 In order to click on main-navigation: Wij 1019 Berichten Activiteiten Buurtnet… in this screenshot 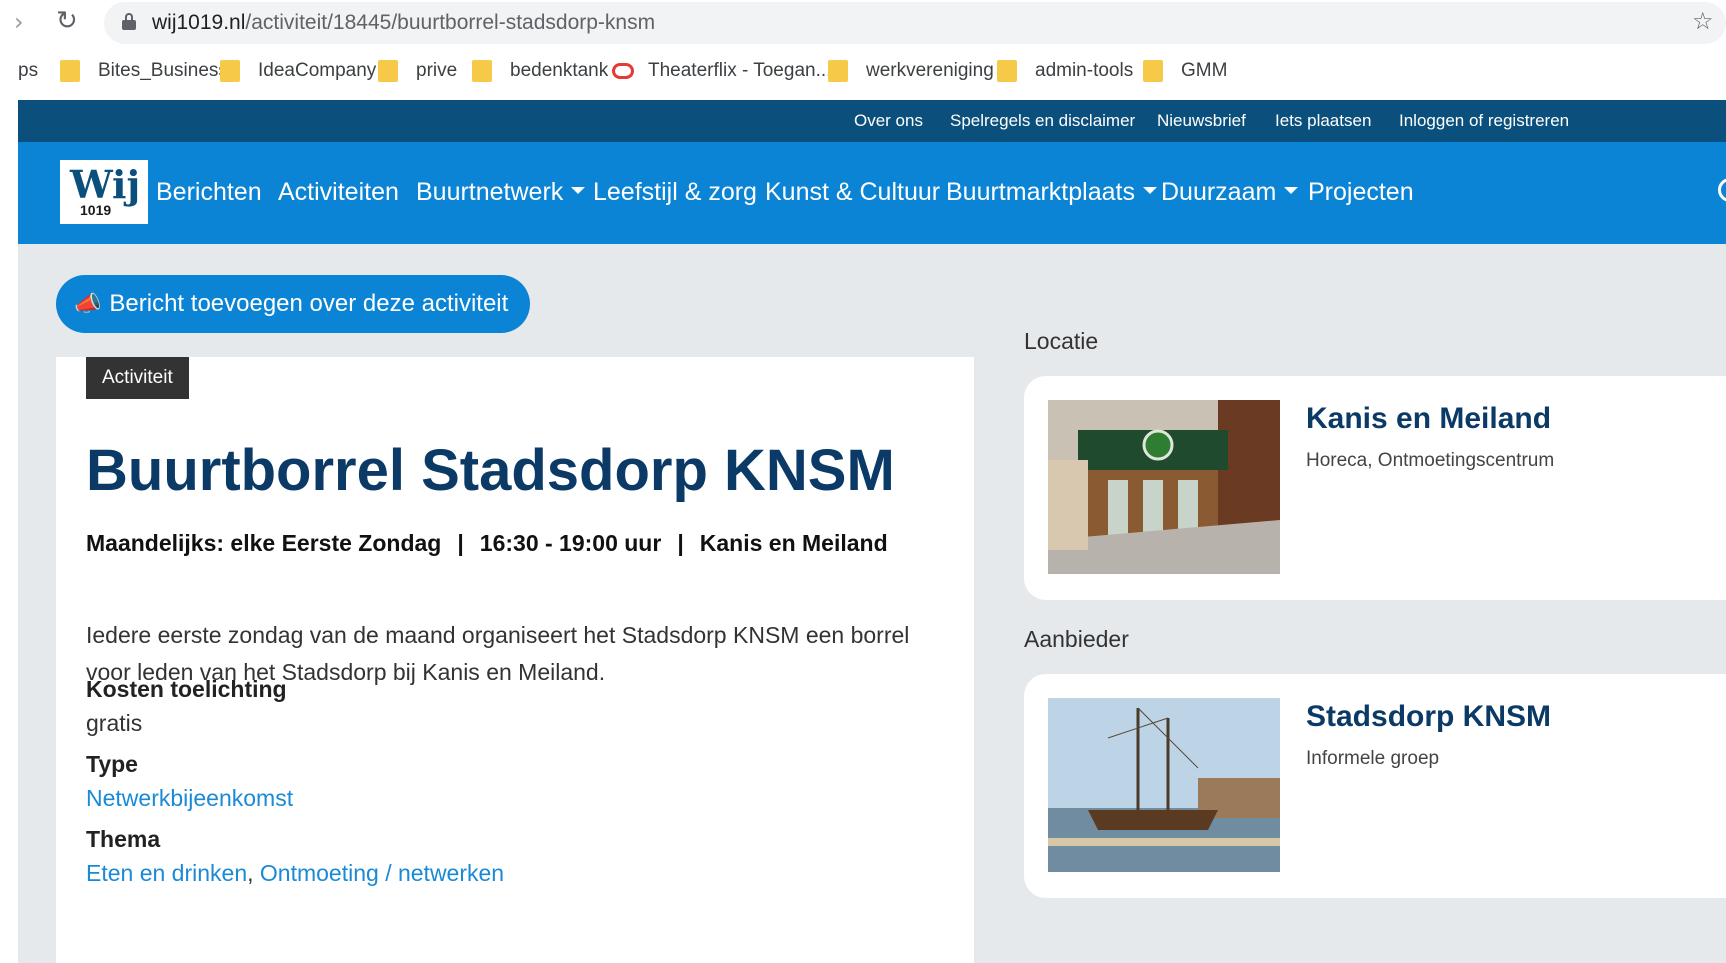, I will do `click(872, 193)`.